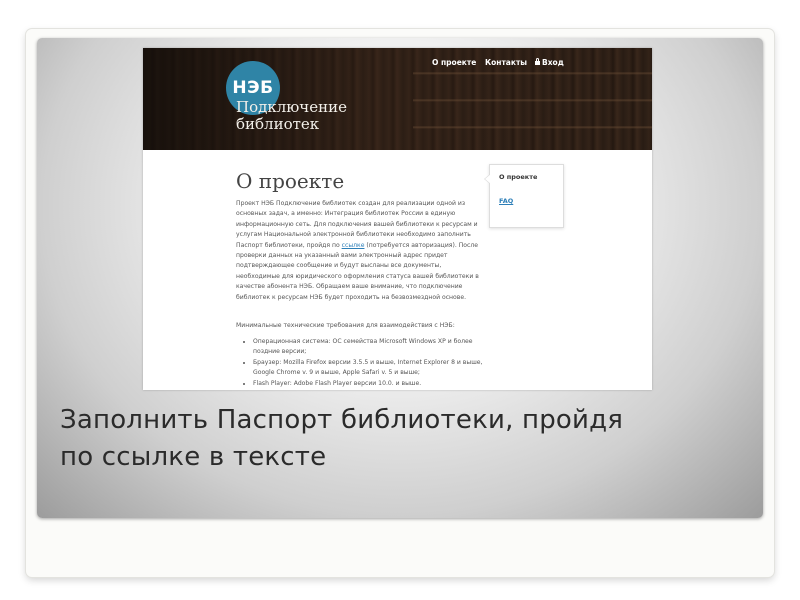  I want to click on nav-about-link: О проекте, so click(454, 62).